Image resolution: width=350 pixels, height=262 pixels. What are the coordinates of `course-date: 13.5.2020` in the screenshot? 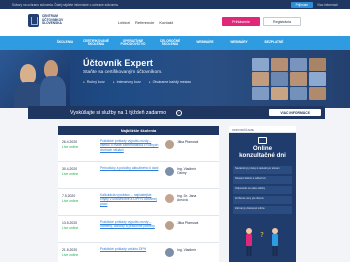 It's located at (70, 223).